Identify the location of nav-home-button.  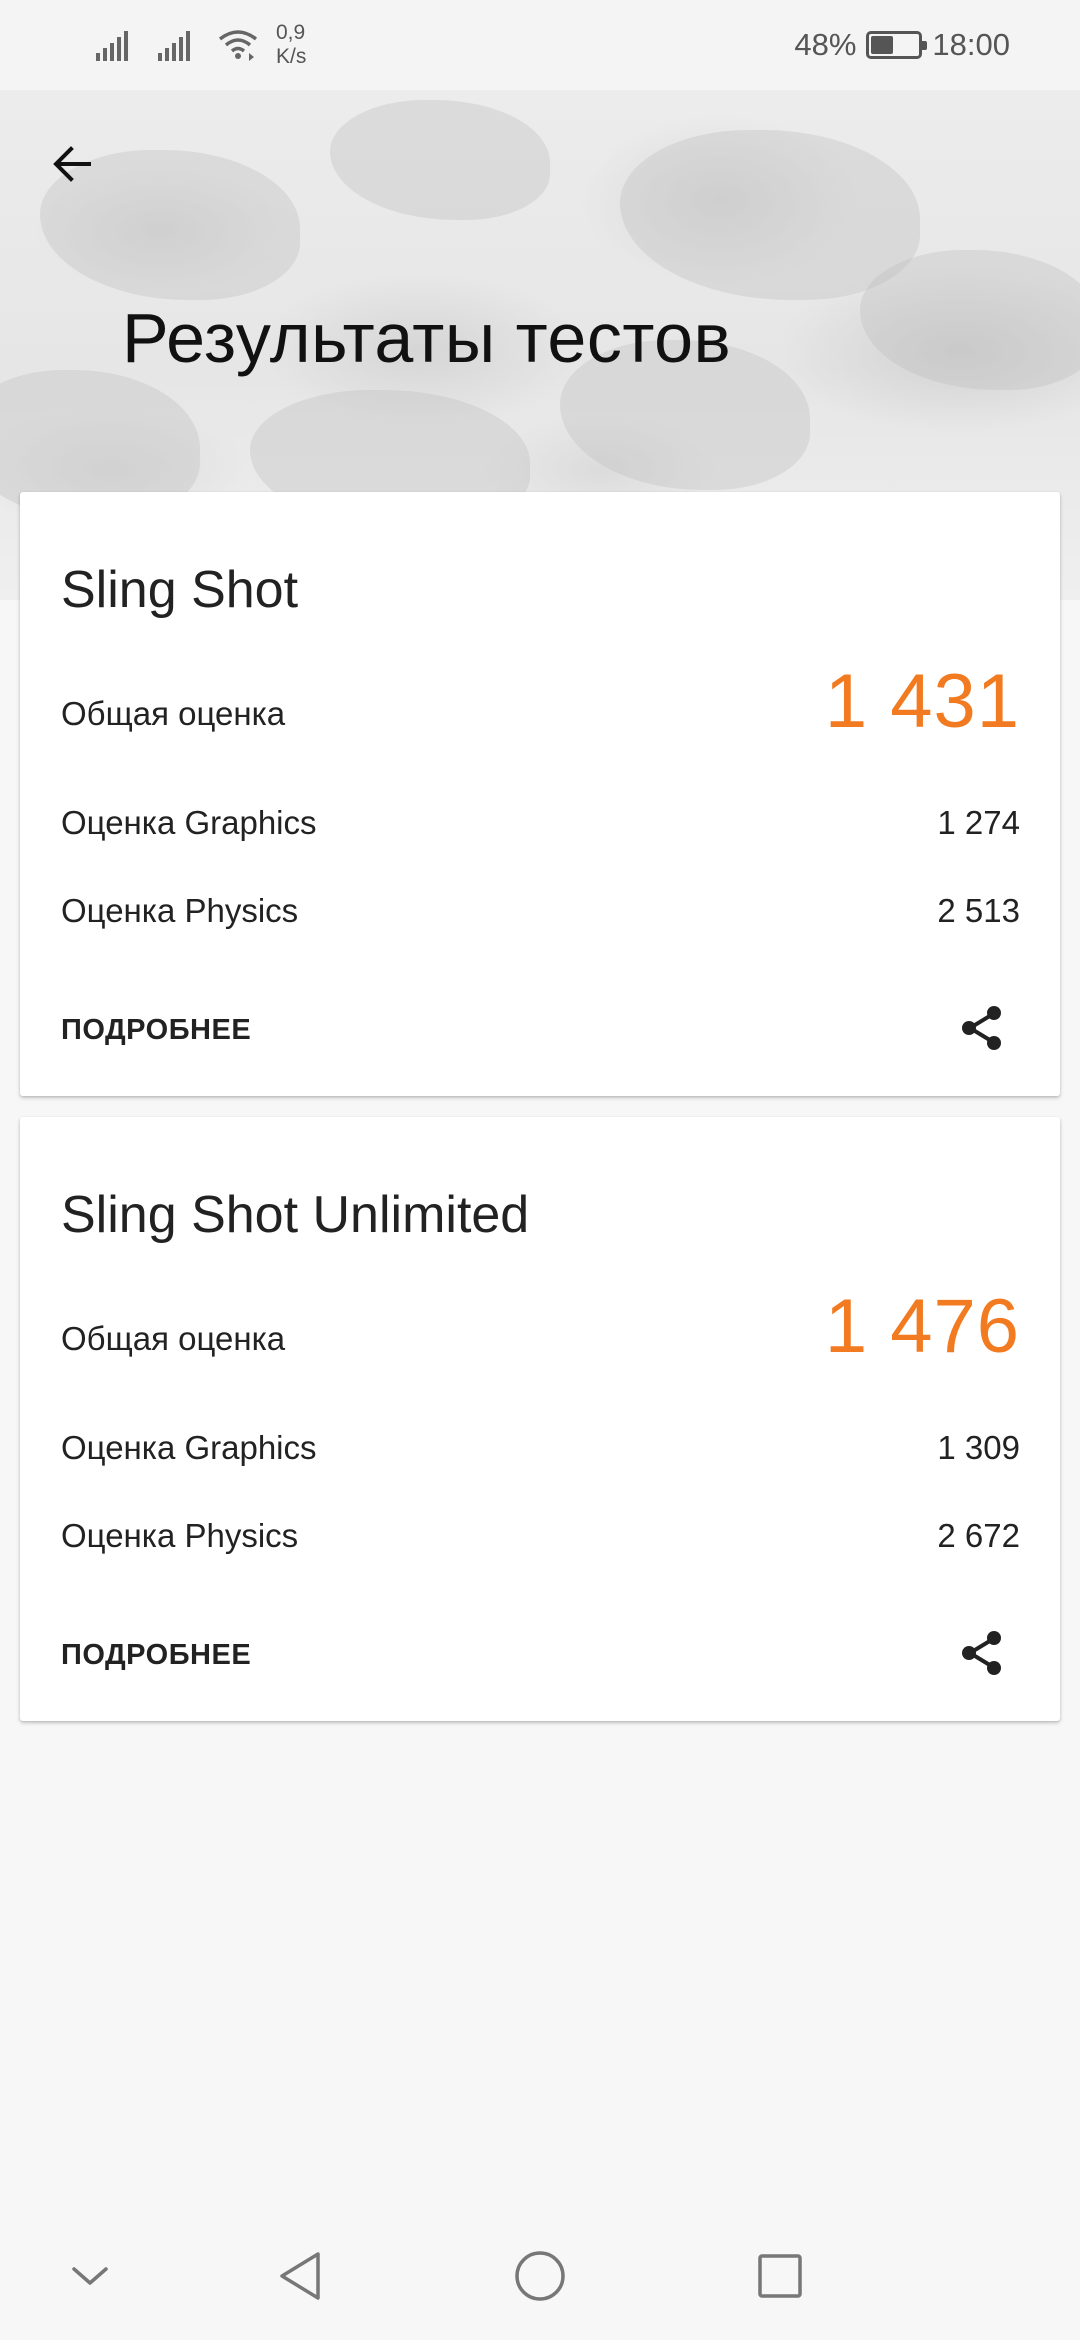
(540, 2276).